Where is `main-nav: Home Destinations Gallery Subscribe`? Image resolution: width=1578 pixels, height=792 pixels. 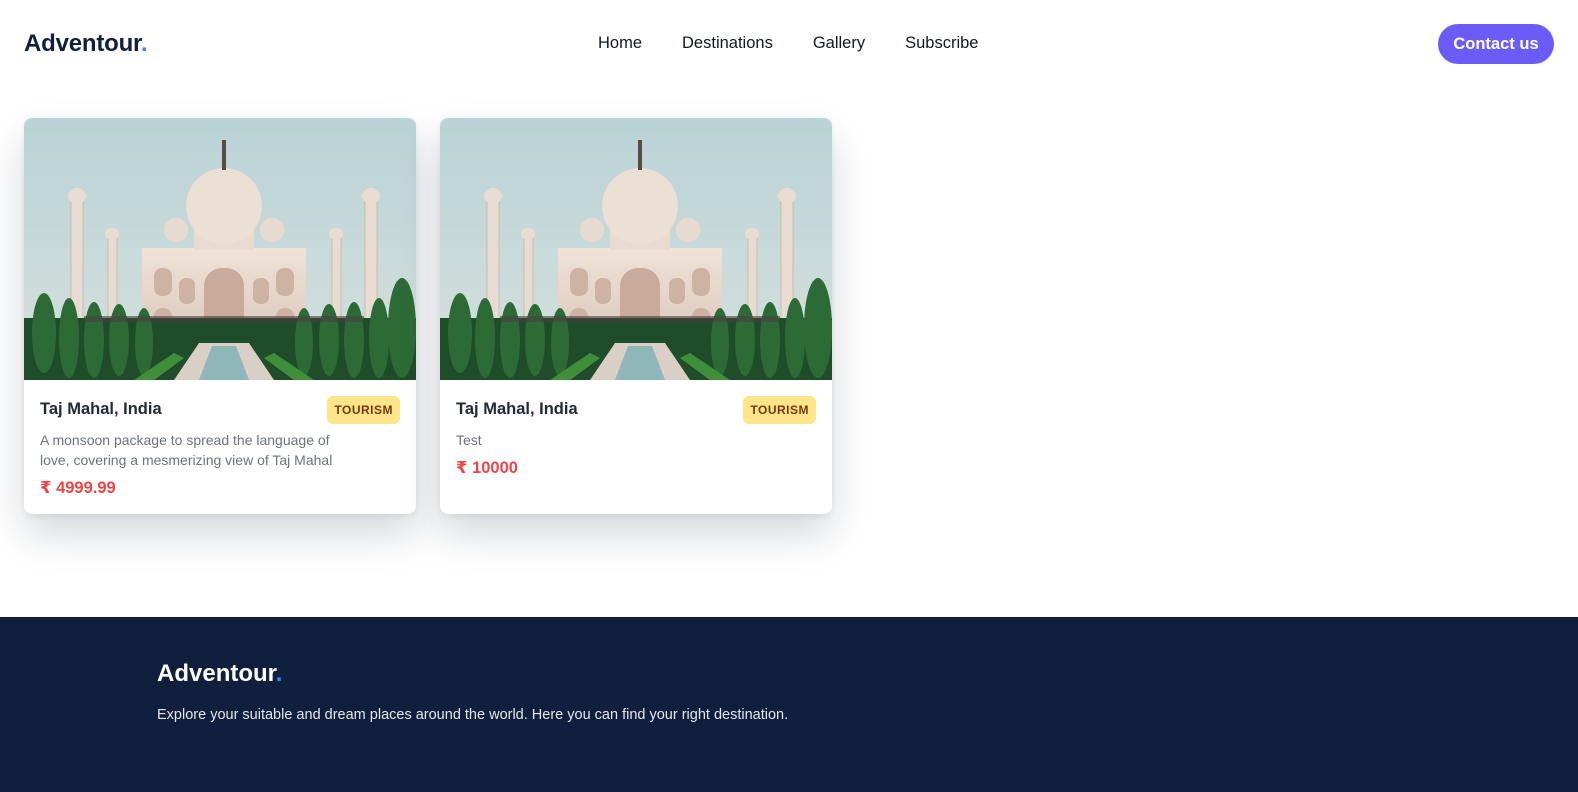 main-nav: Home Destinations Gallery Subscribe is located at coordinates (788, 43).